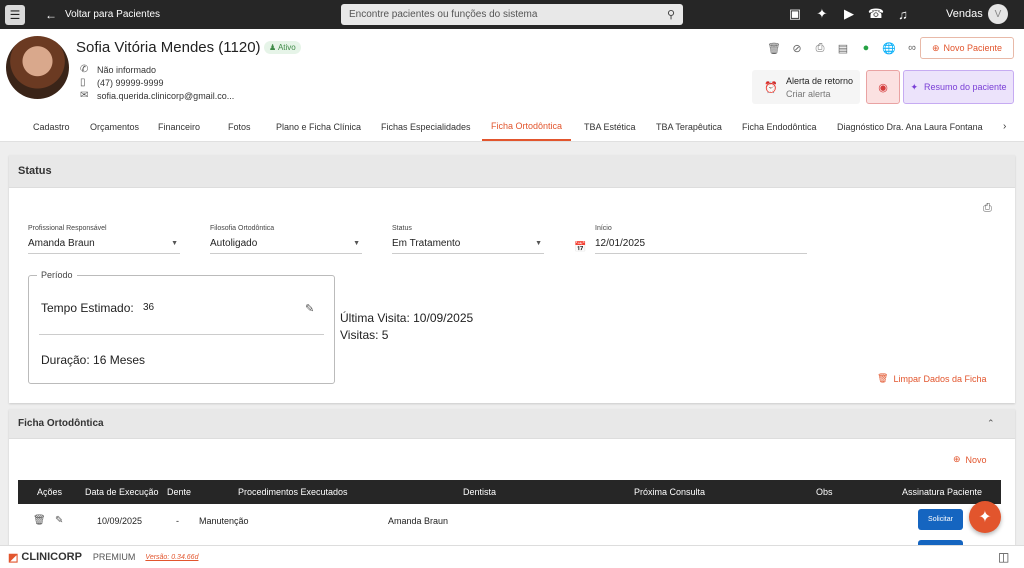 The height and width of the screenshot is (568, 1024). What do you see at coordinates (87, 308) in the screenshot?
I see `tempo-estimado-label: Tempo Estimado:` at bounding box center [87, 308].